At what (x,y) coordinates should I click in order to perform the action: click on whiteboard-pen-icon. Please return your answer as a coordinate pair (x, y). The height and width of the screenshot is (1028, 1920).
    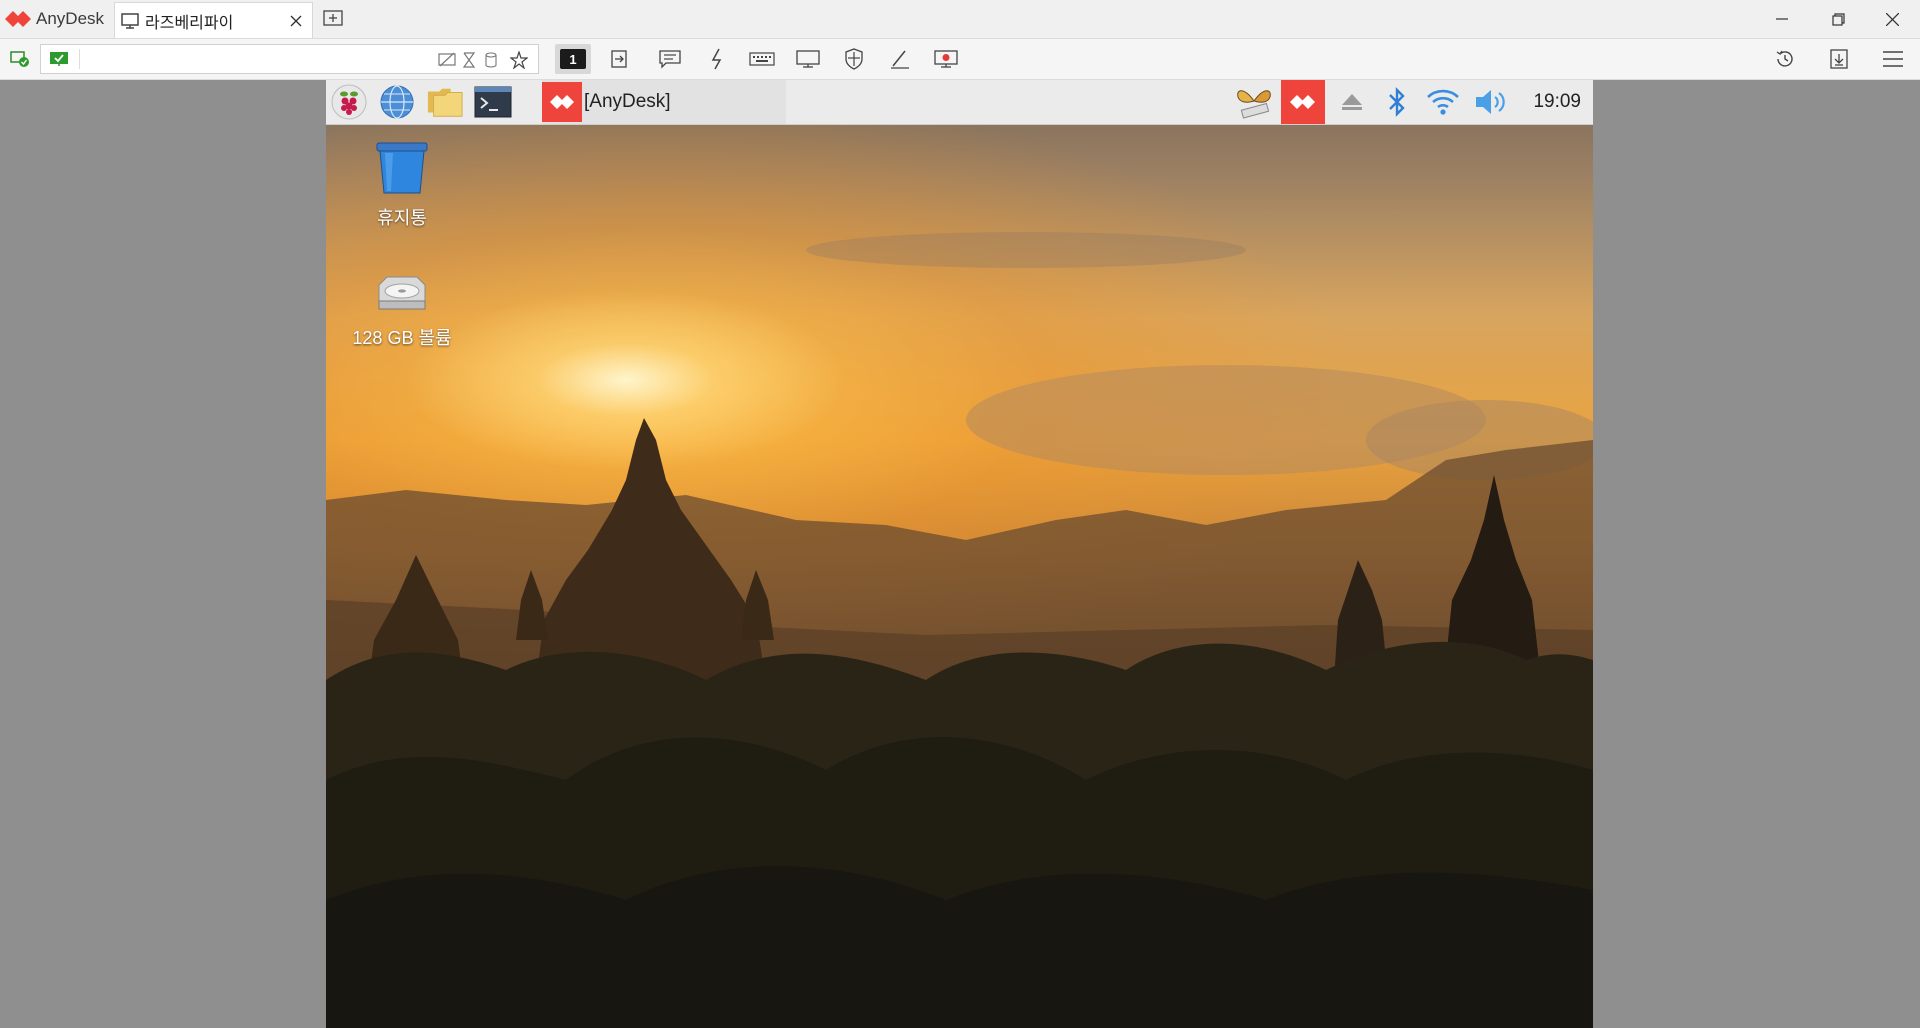
    Looking at the image, I should click on (900, 59).